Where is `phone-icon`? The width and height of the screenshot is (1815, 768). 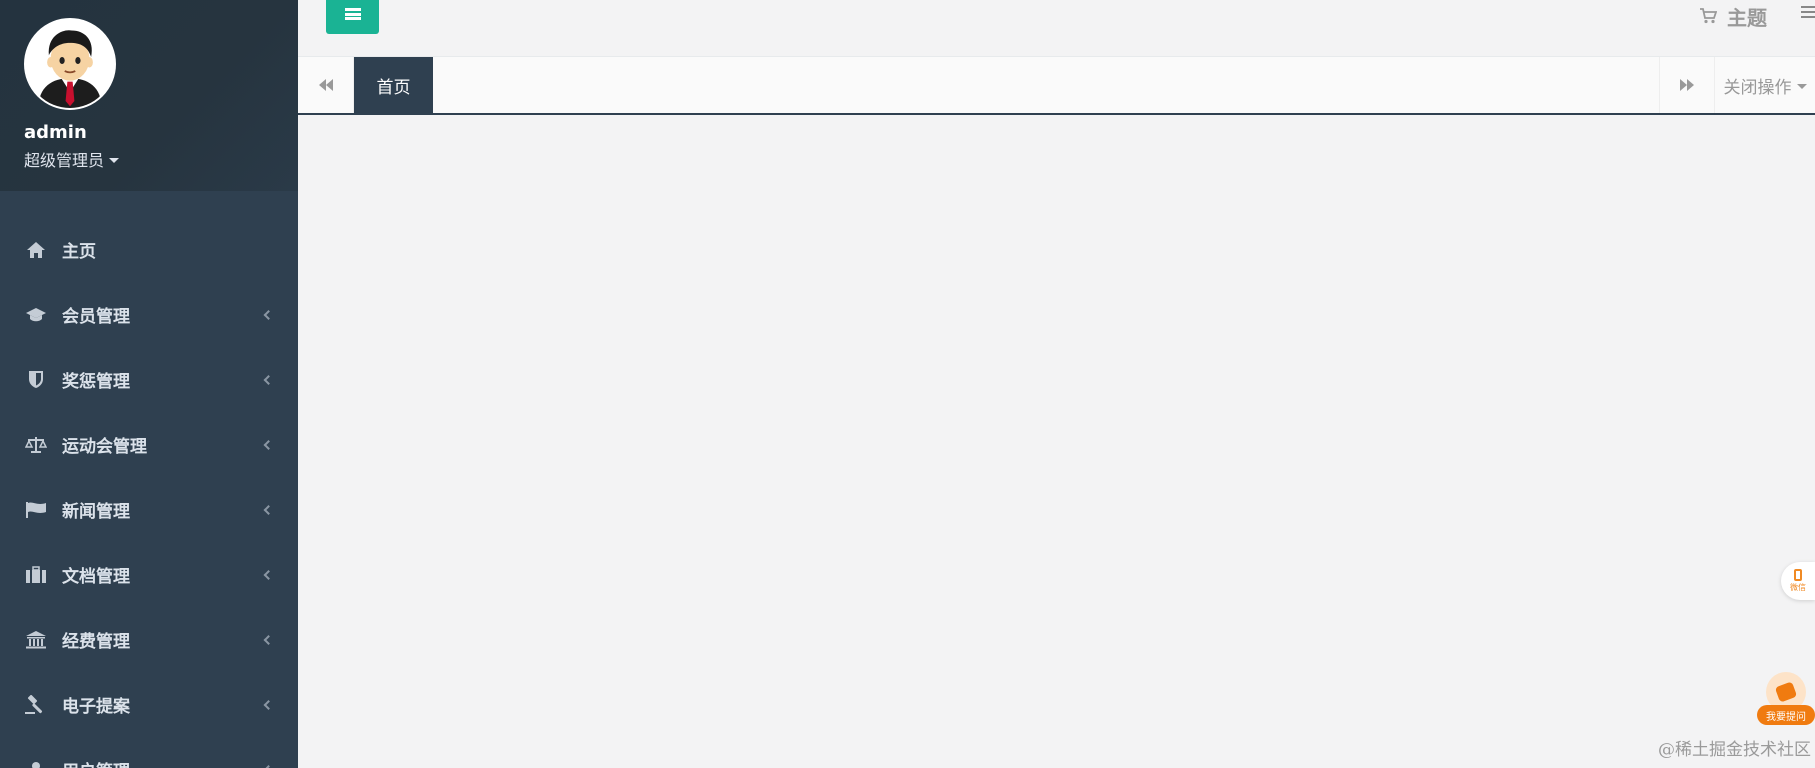 phone-icon is located at coordinates (1798, 575).